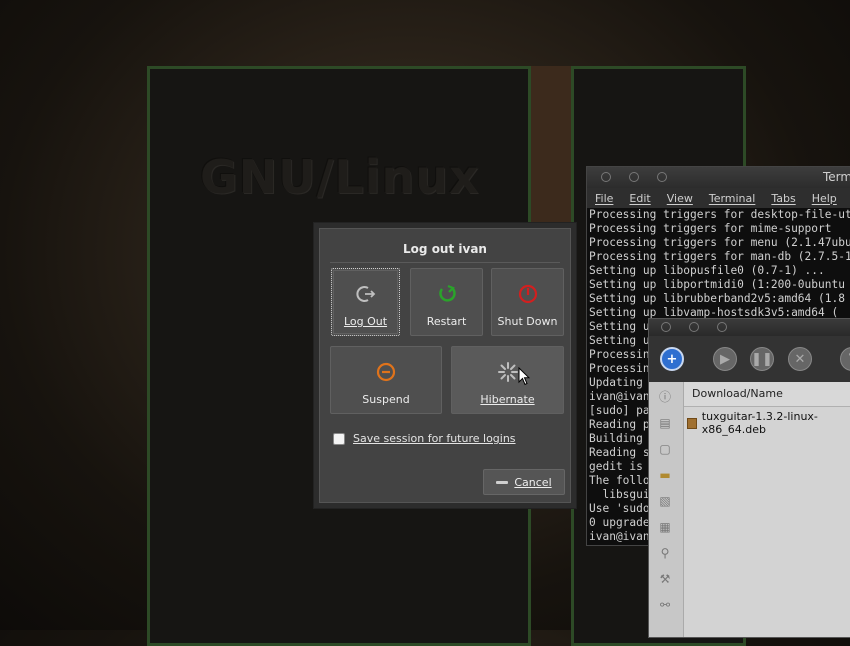 The height and width of the screenshot is (646, 850). Describe the element at coordinates (533, 482) in the screenshot. I see `cancel-label: Cancel` at that location.